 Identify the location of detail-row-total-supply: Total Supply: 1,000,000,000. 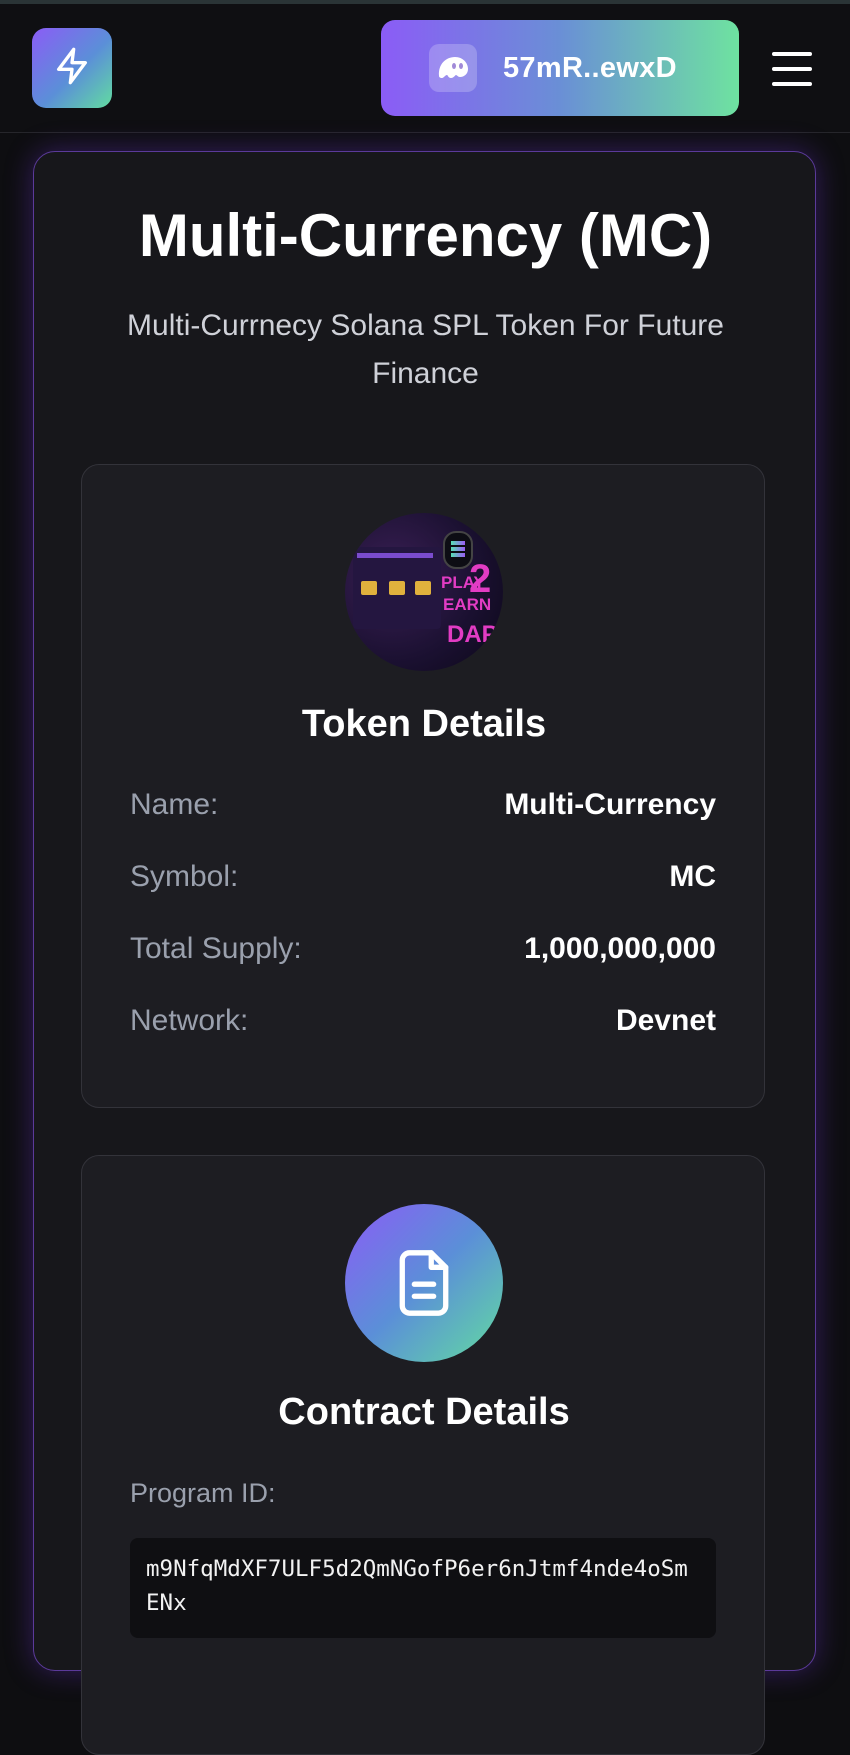
(423, 949).